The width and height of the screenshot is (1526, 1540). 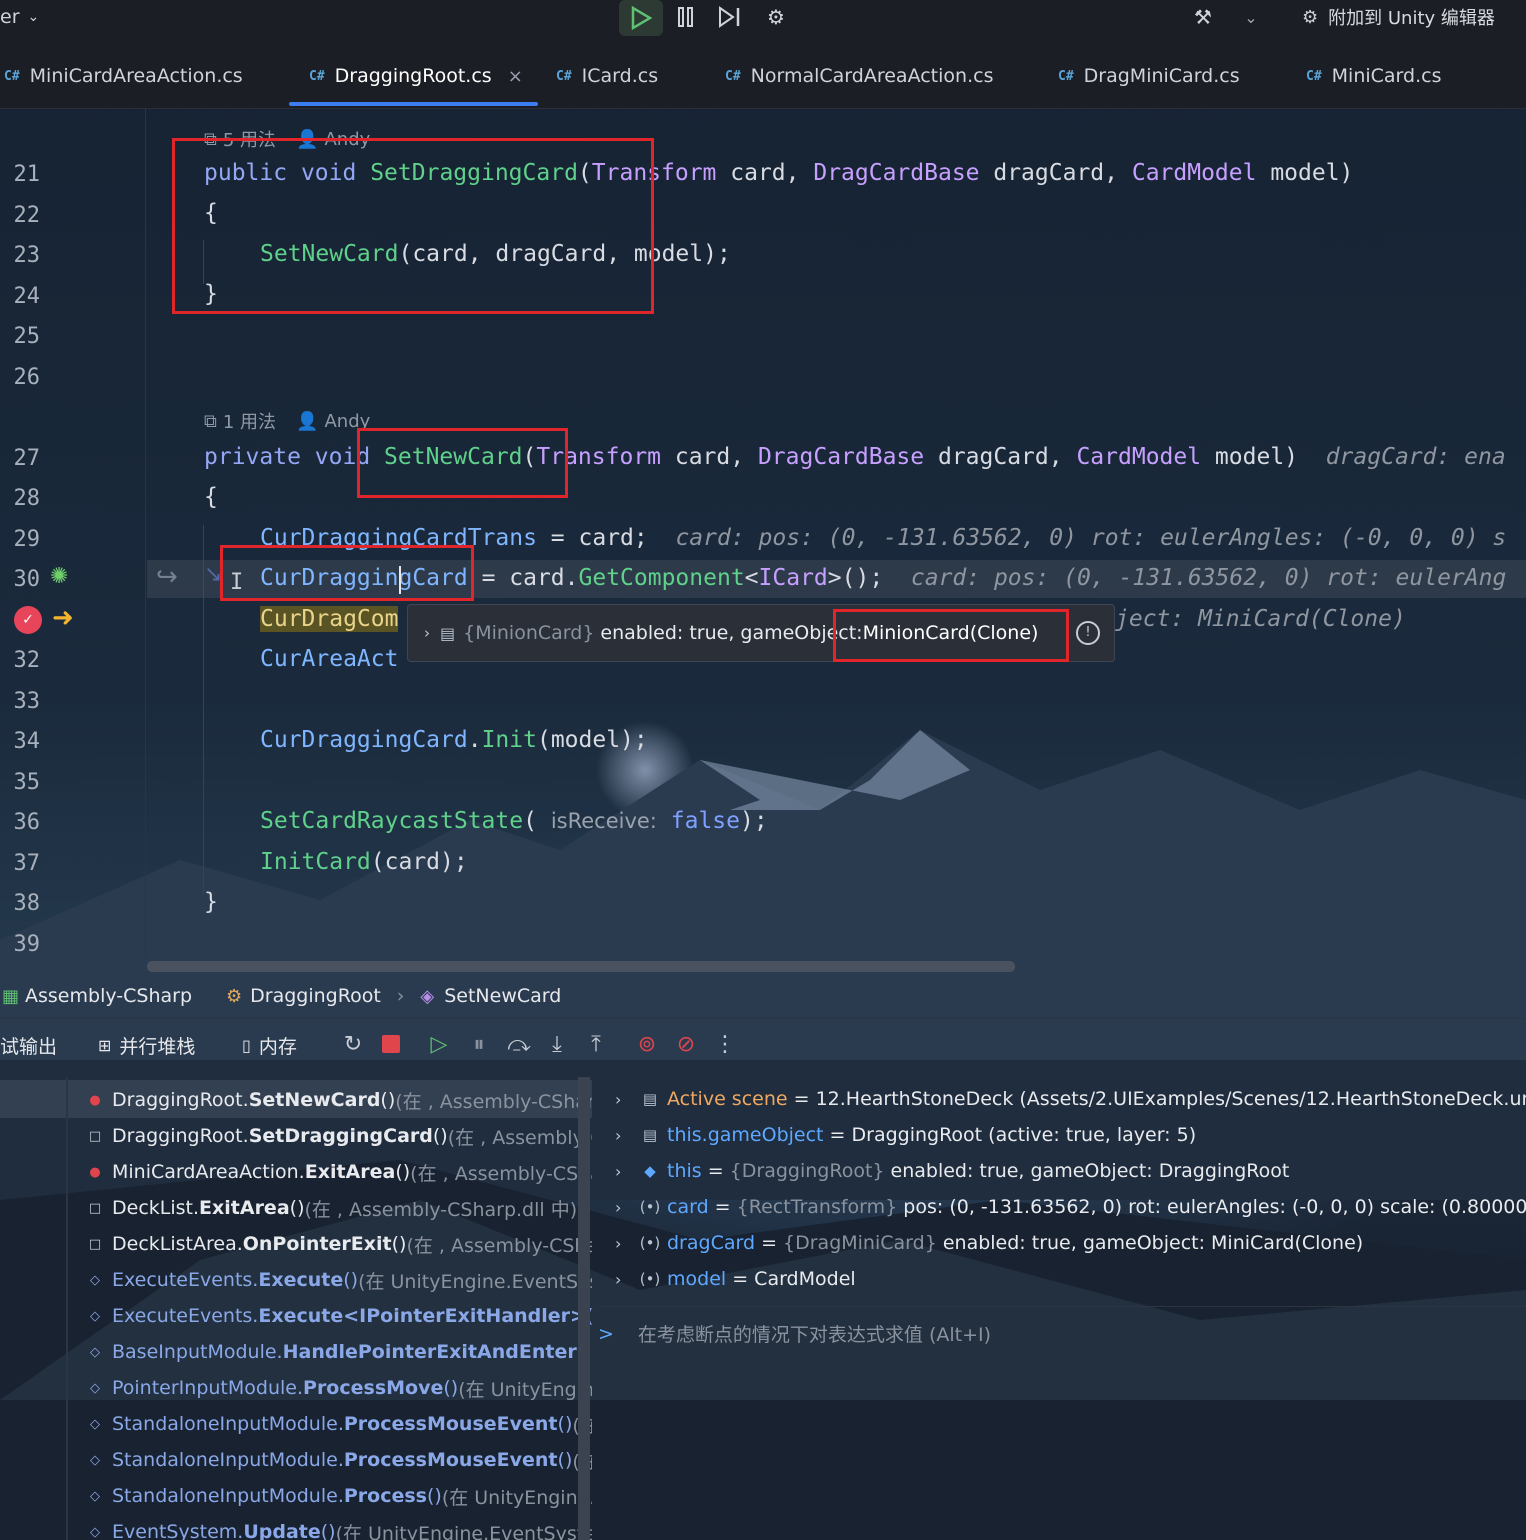 What do you see at coordinates (95, 1172) in the screenshot?
I see `frame-breakpoint-icon: ●` at bounding box center [95, 1172].